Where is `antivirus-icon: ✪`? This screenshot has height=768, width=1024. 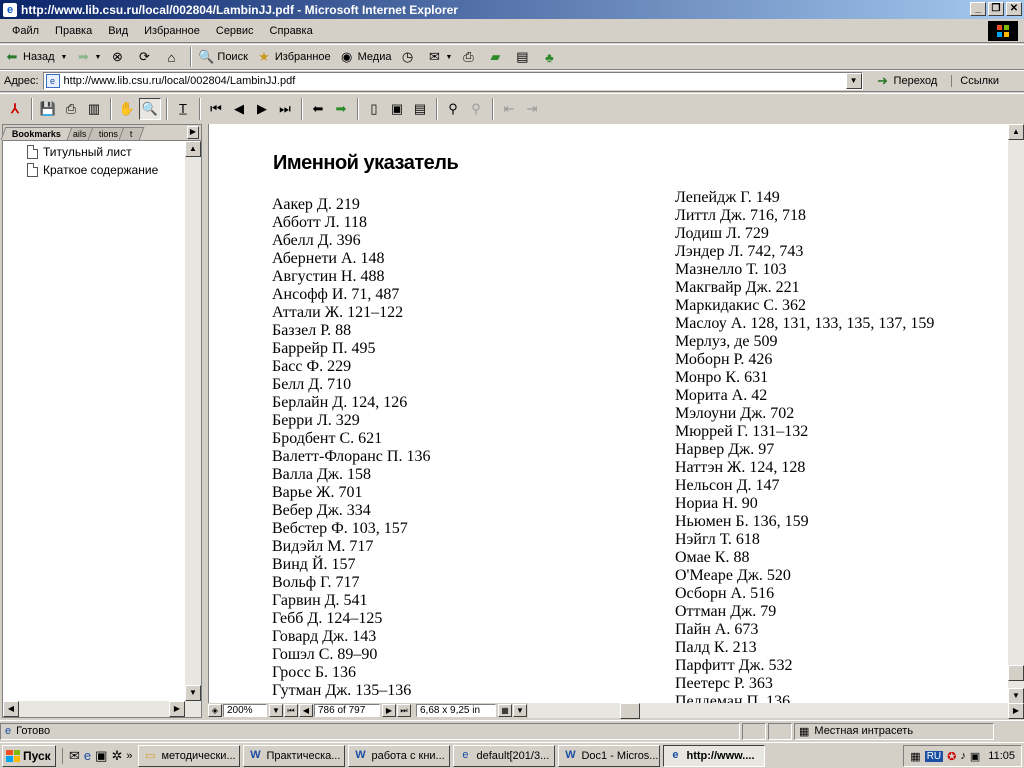
antivirus-icon: ✪ is located at coordinates (951, 756).